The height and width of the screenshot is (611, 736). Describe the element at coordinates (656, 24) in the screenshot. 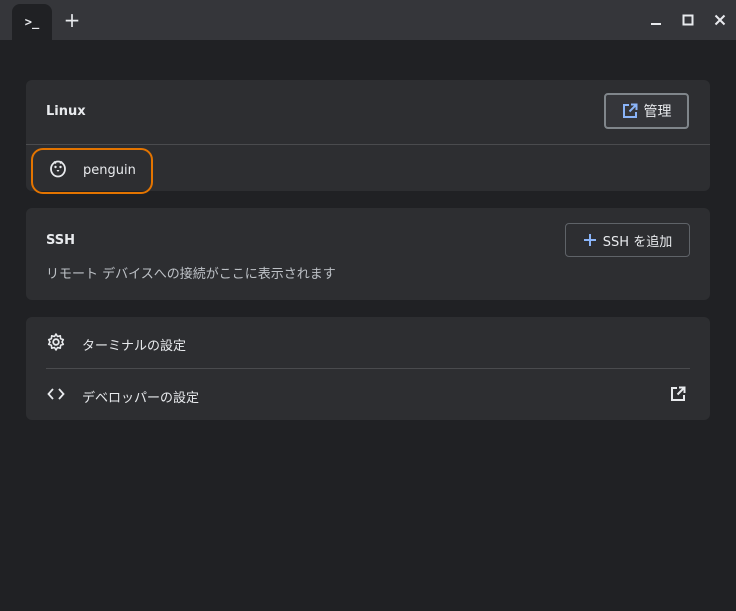

I see `minimize-icon` at that location.